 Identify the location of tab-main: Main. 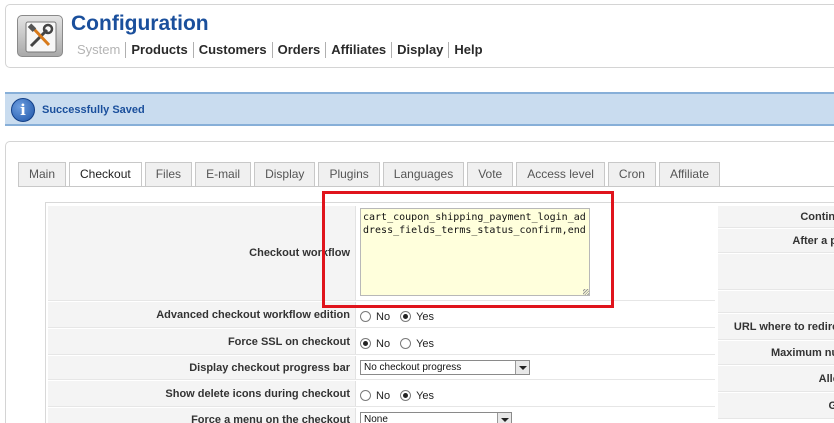
(42, 174).